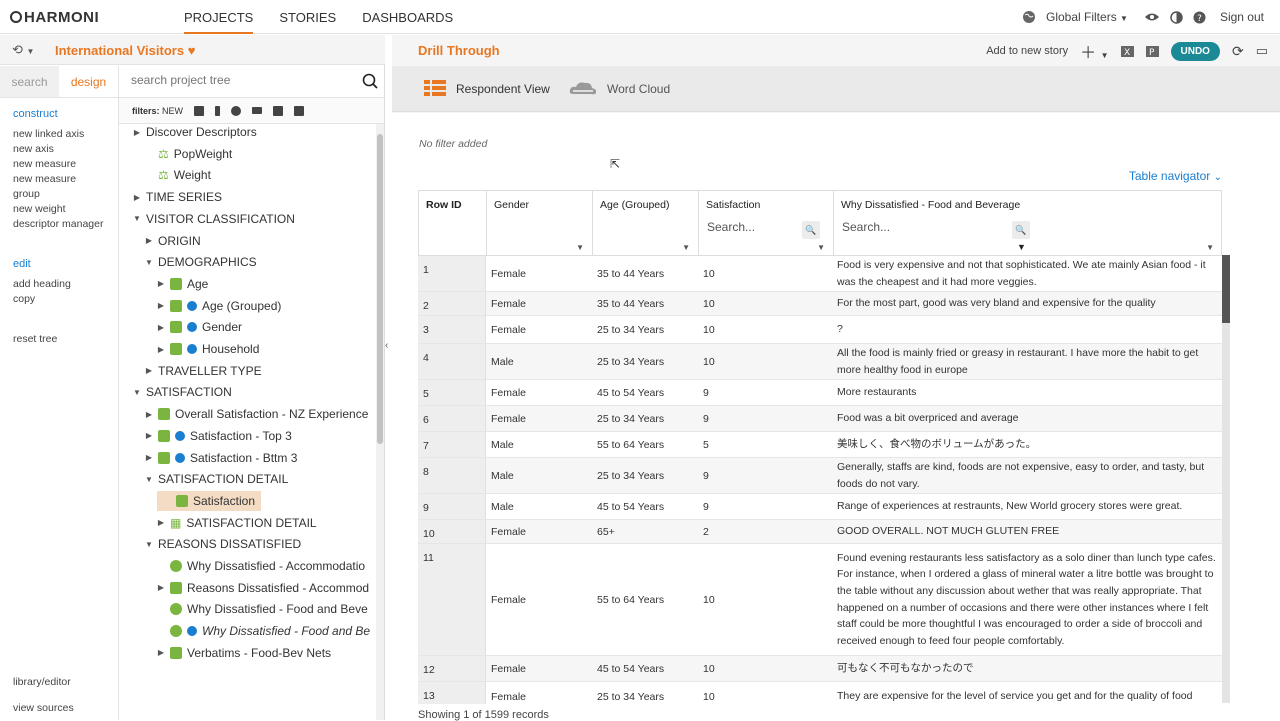  Describe the element at coordinates (221, 458) in the screenshot. I see `tree-node: ▶ Satisfaction - Bttm 3` at that location.